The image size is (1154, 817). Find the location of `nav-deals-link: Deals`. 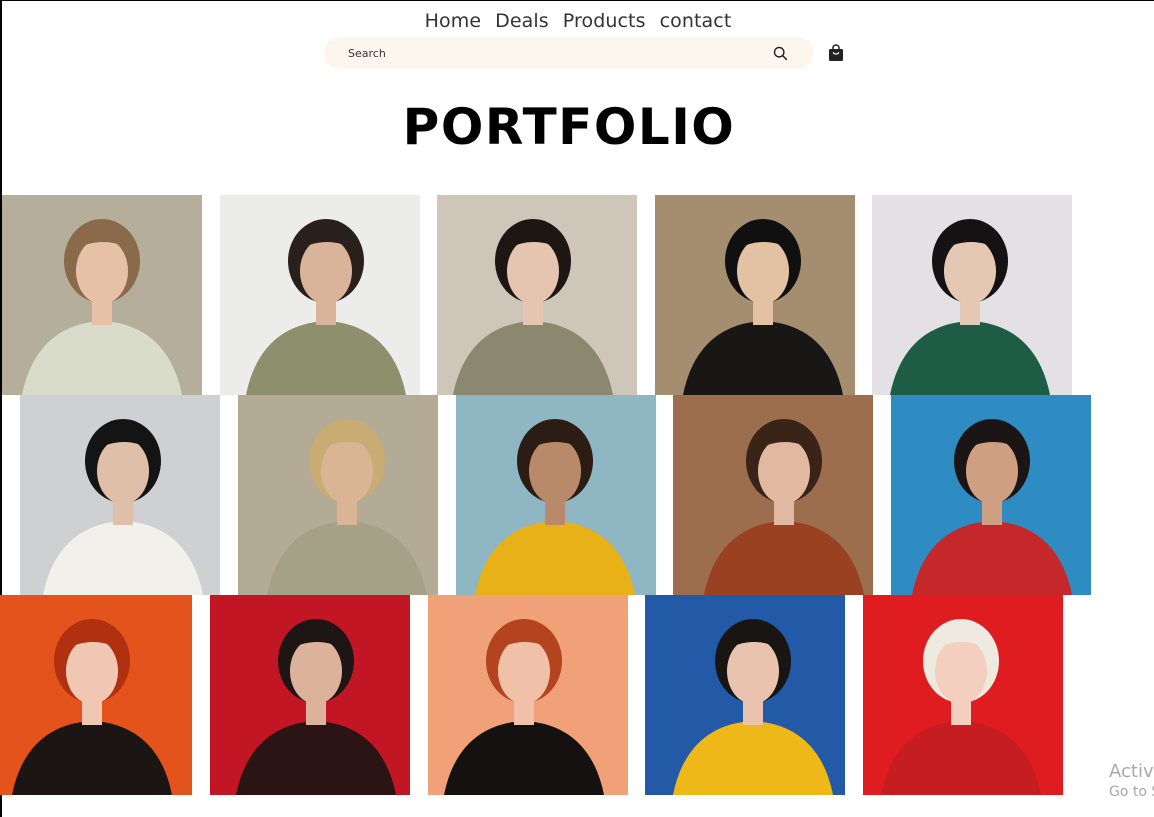

nav-deals-link: Deals is located at coordinates (522, 21).